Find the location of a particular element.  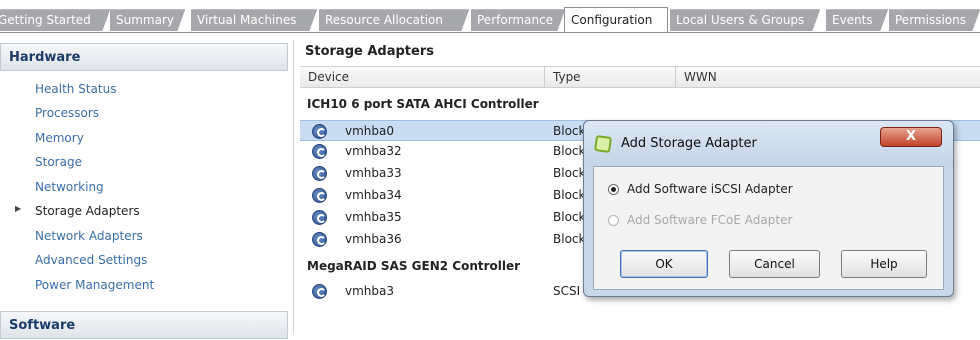

page-title: Storage Adapters is located at coordinates (369, 51).